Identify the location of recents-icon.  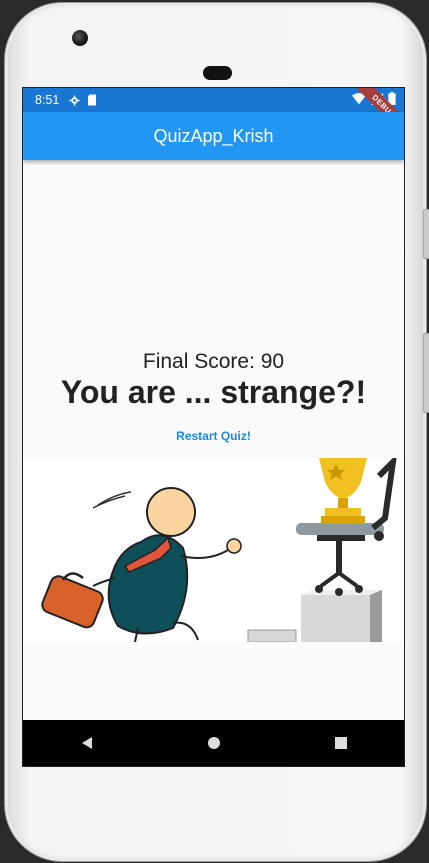
(340, 743).